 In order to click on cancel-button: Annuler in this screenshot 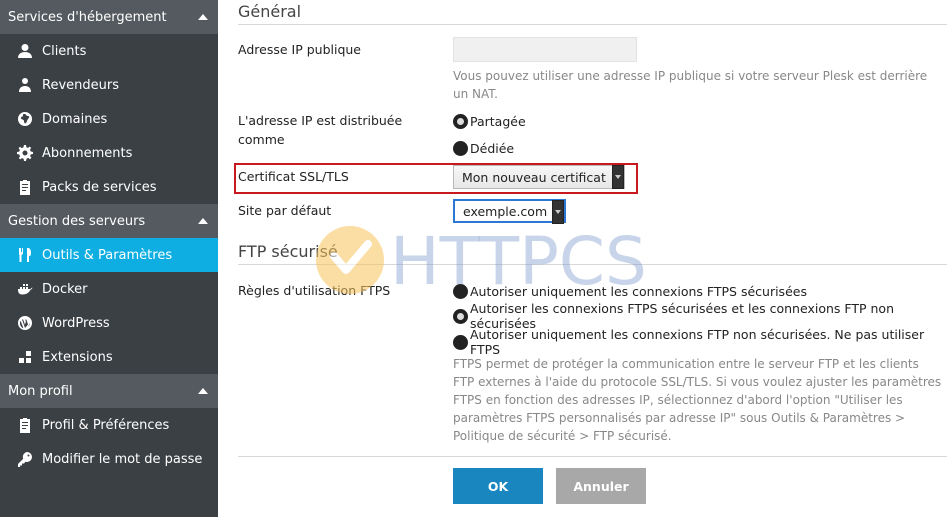, I will do `click(601, 486)`.